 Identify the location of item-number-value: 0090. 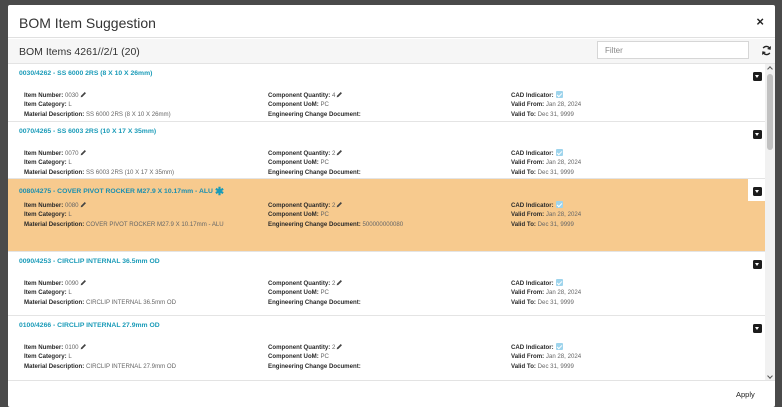
(71, 283).